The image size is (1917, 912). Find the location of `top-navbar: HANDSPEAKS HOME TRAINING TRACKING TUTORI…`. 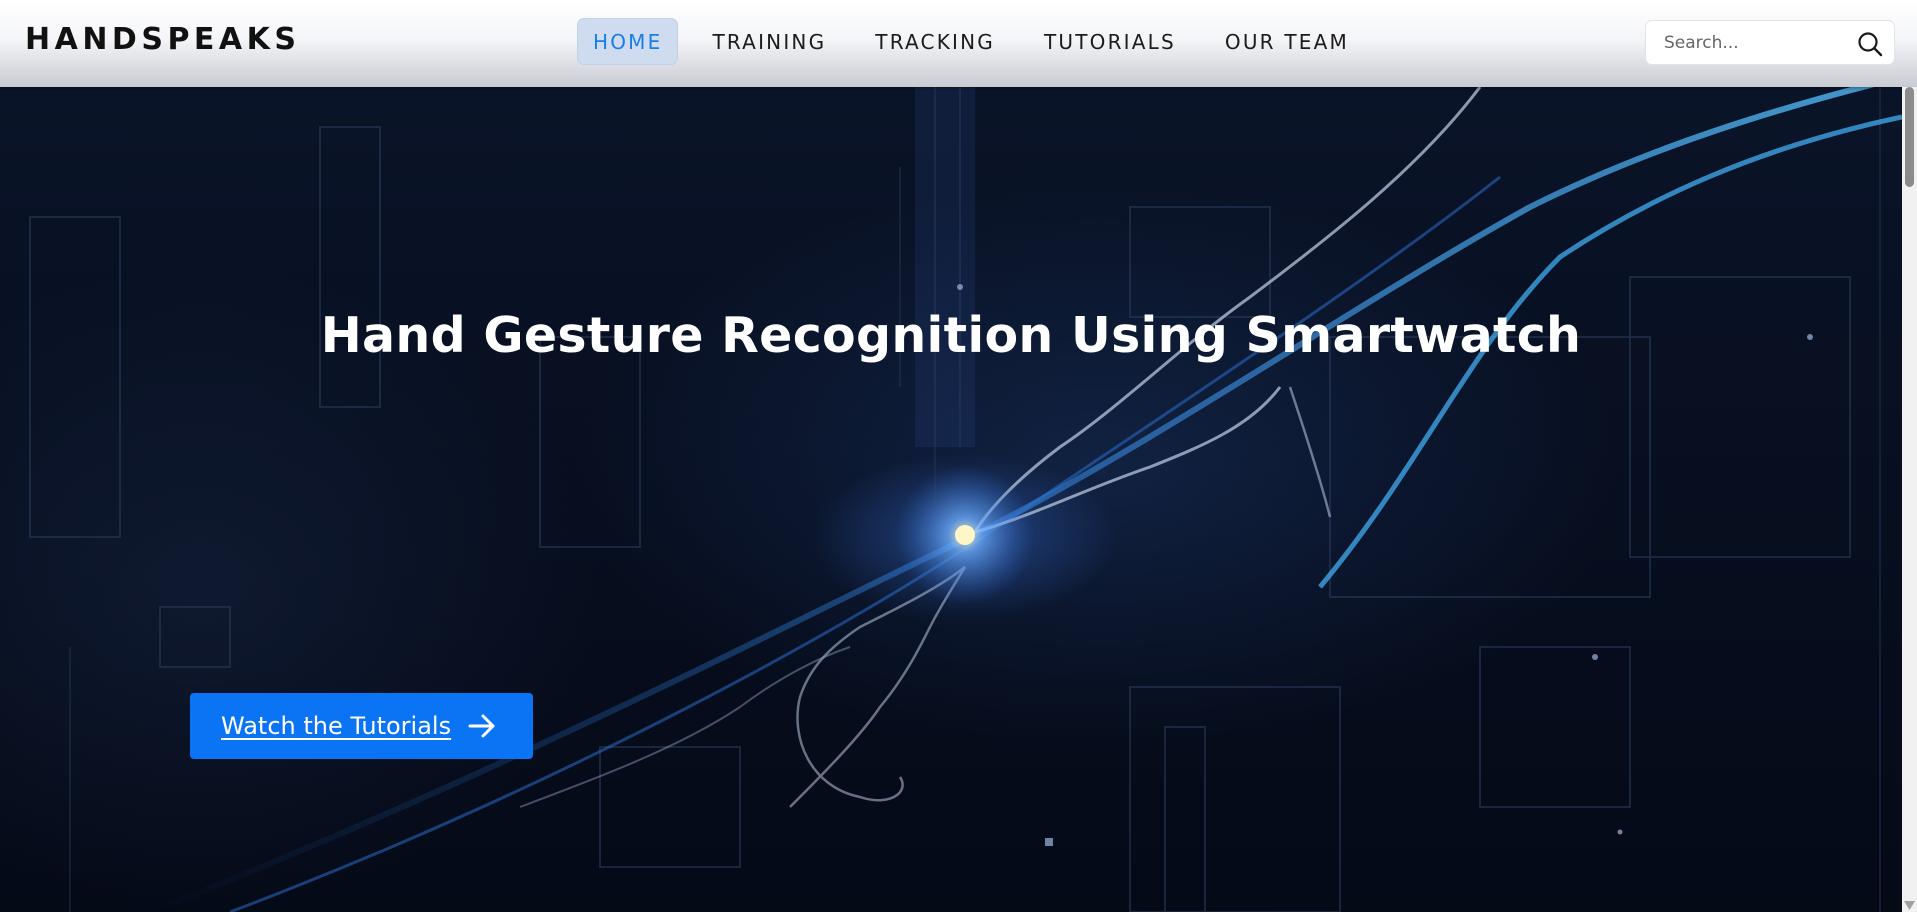

top-navbar: HANDSPEAKS HOME TRAINING TRACKING TUTORI… is located at coordinates (958, 43).